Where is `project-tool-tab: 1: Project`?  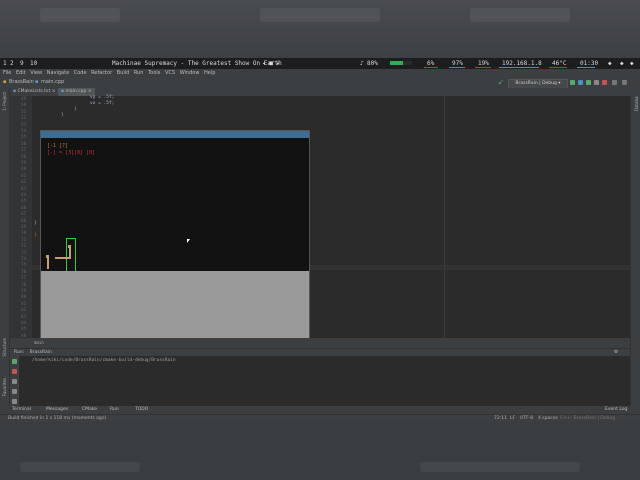
project-tool-tab: 1: Project is located at coordinates (4, 101).